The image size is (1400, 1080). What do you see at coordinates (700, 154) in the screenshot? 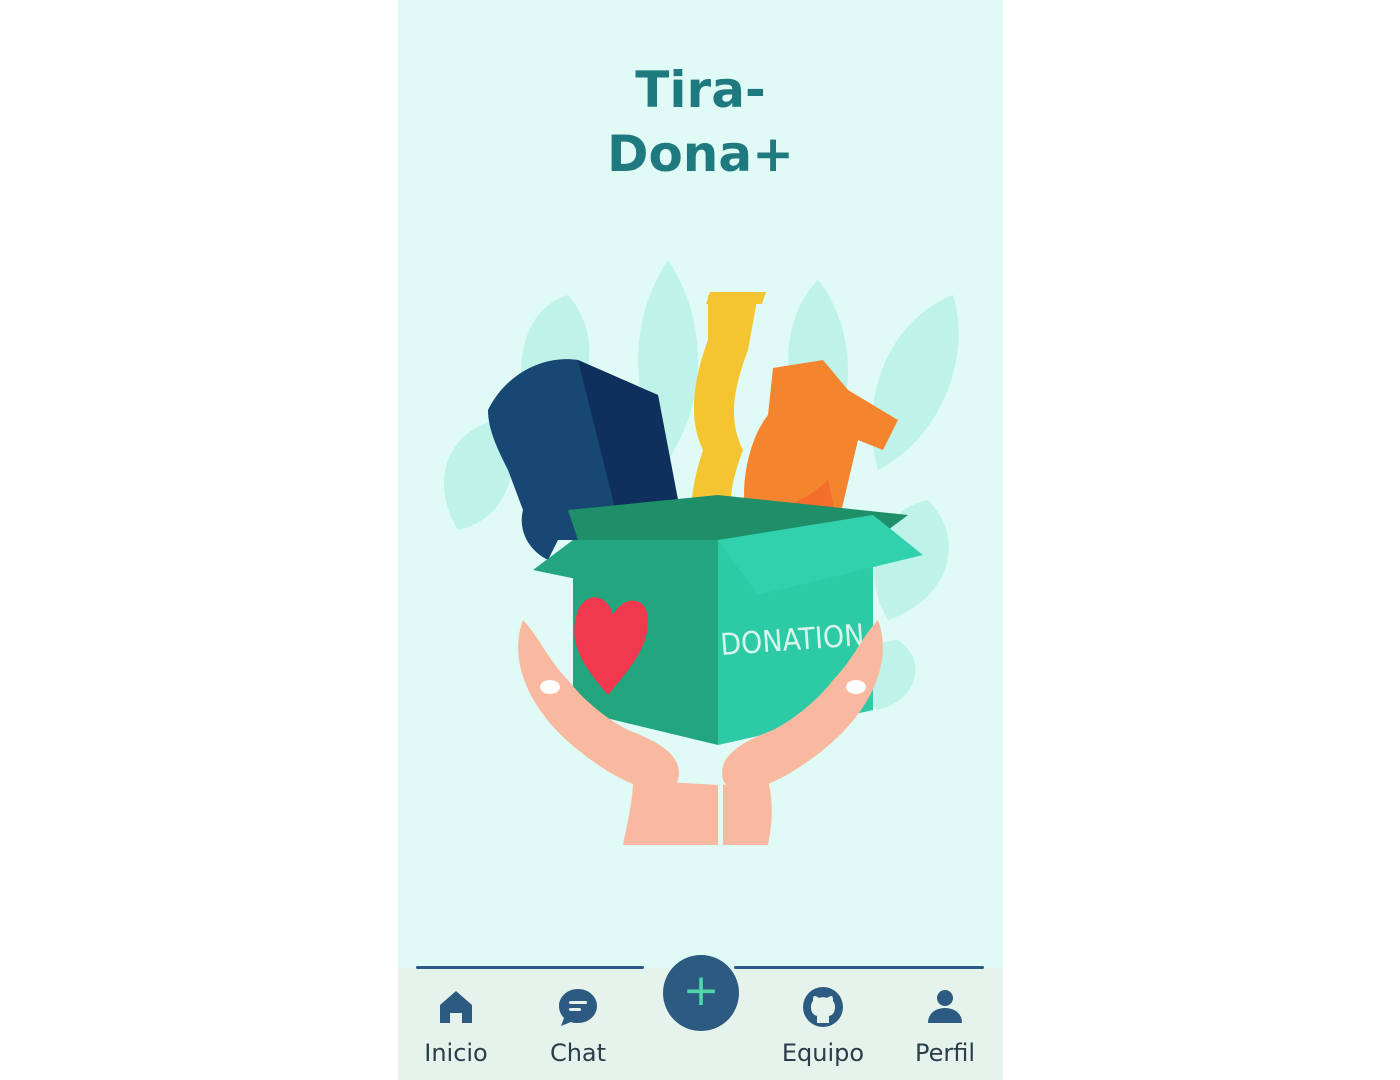
I see `app-title-line2: Dona+` at bounding box center [700, 154].